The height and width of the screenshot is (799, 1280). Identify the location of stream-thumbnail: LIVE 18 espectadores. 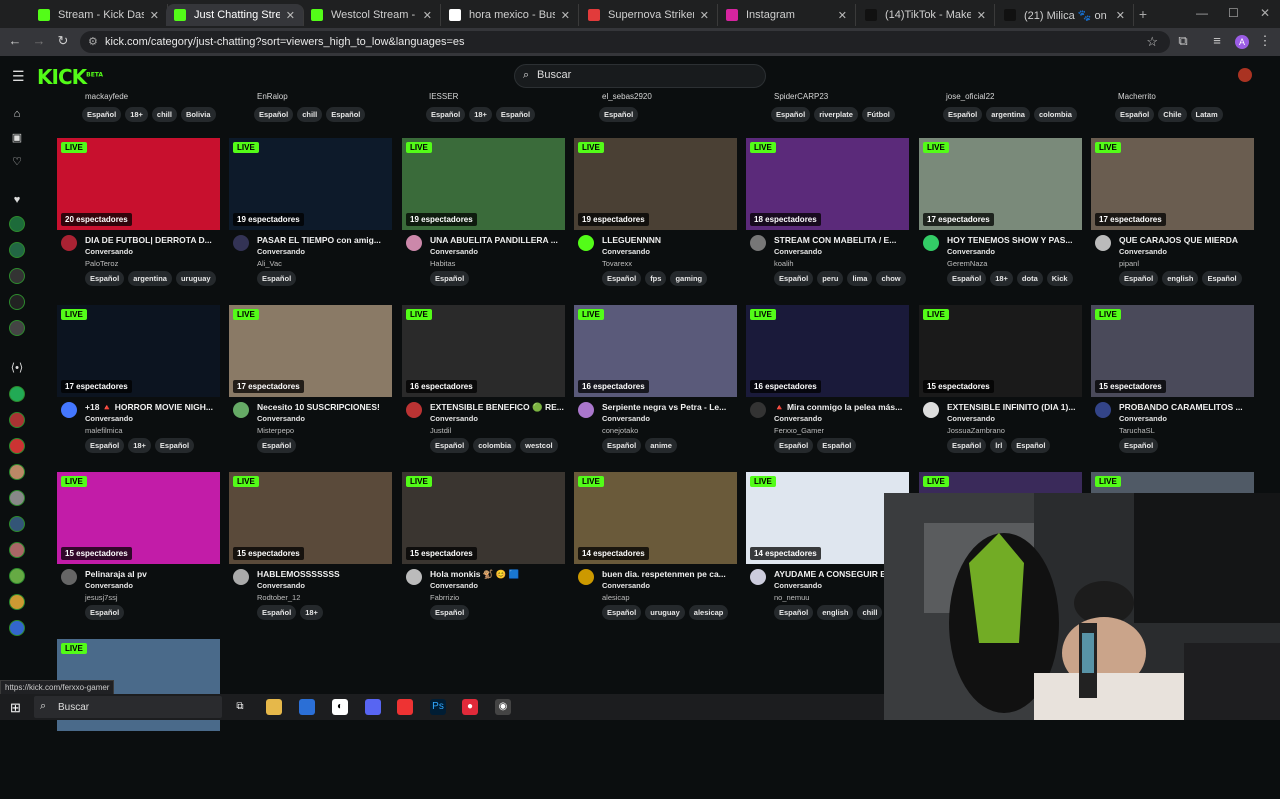
(827, 184).